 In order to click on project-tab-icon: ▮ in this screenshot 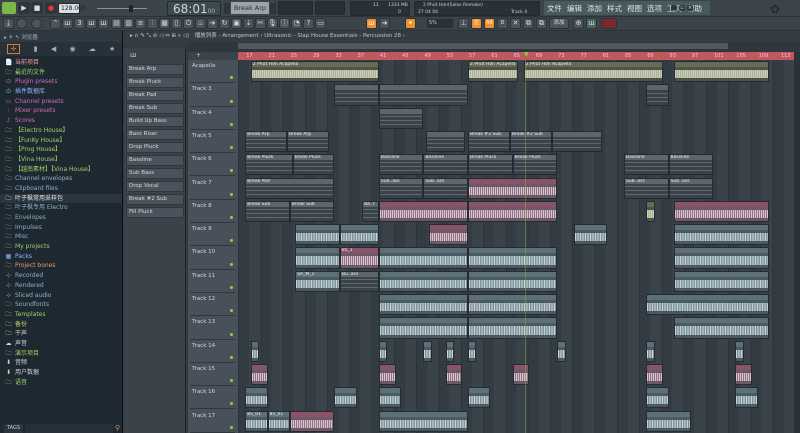, I will do `click(36, 49)`.